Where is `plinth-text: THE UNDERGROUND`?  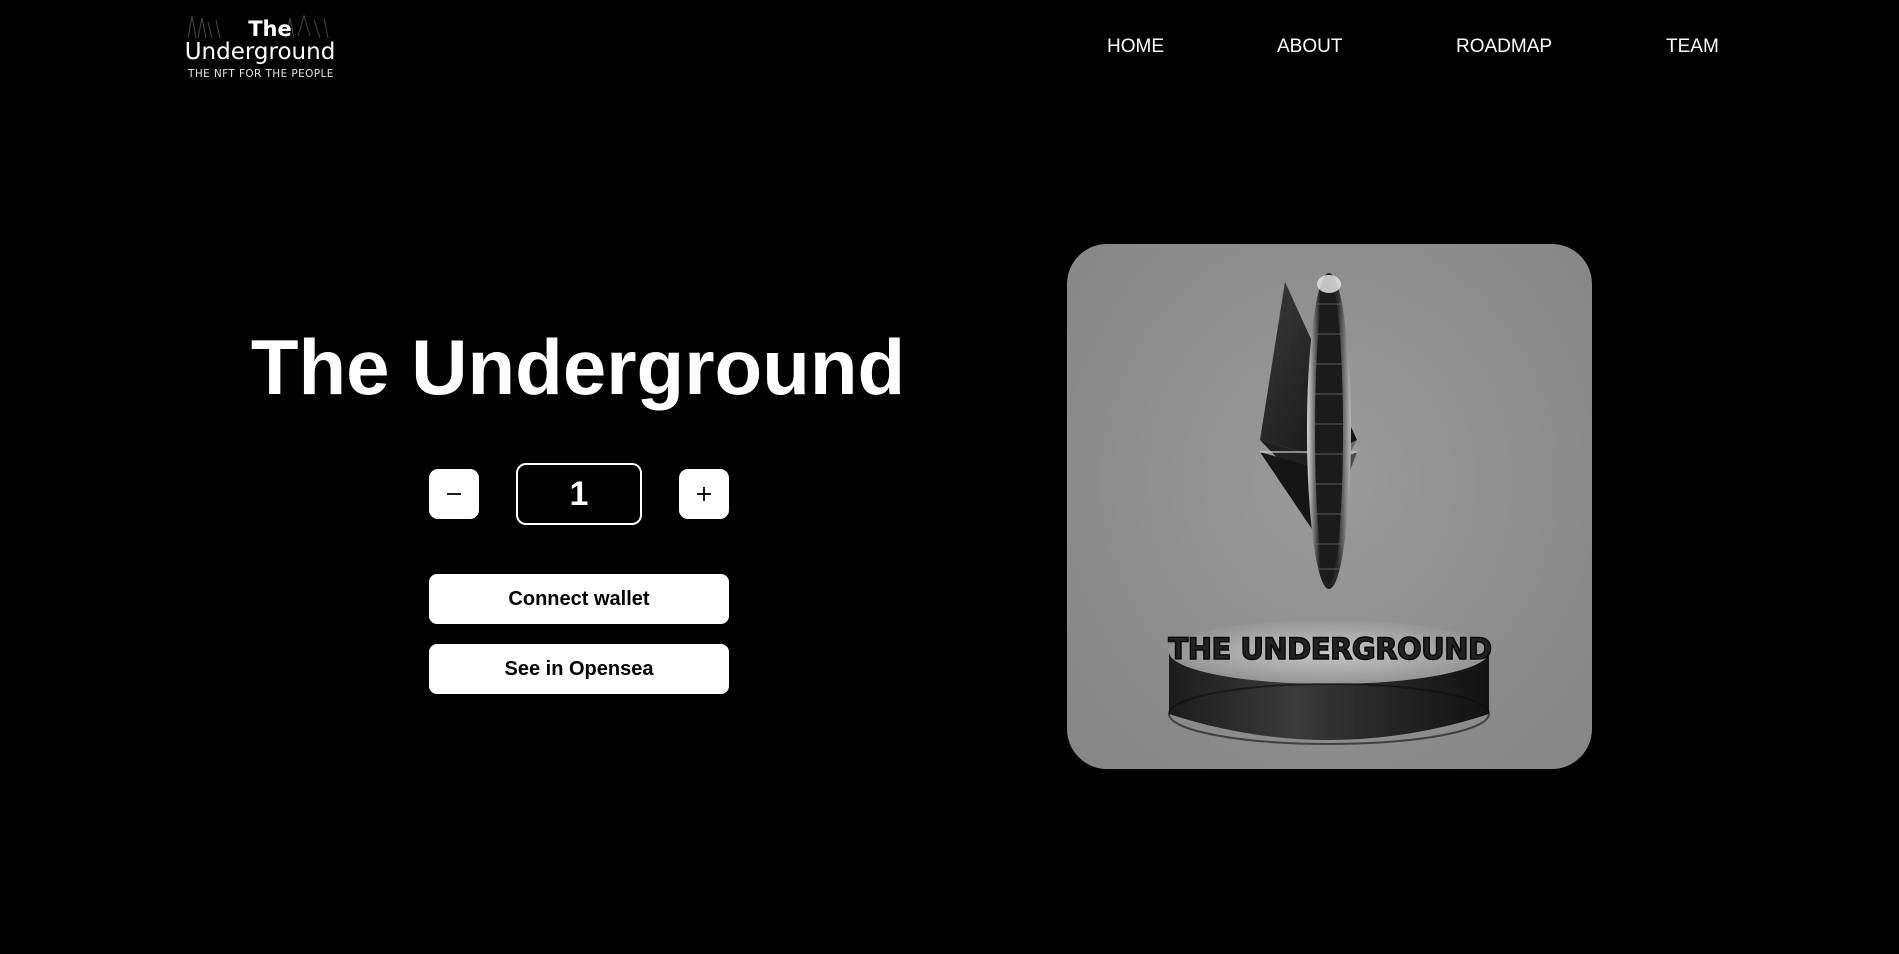
plinth-text: THE UNDERGROUND is located at coordinates (1329, 649).